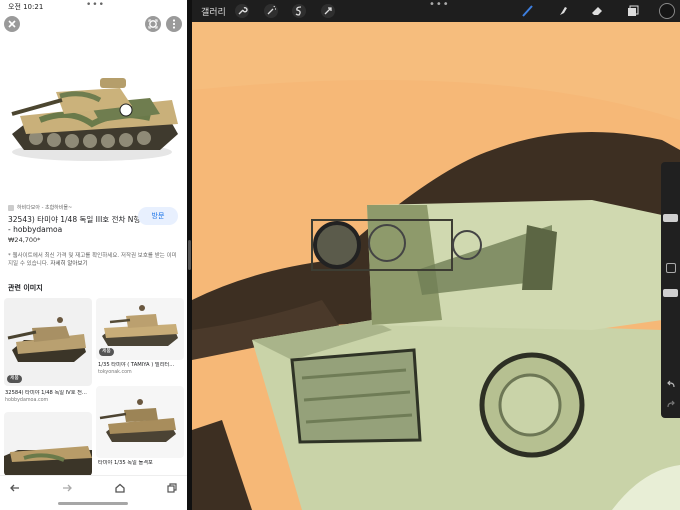  What do you see at coordinates (24, 240) in the screenshot?
I see `result-price: ₩24,700*` at bounding box center [24, 240].